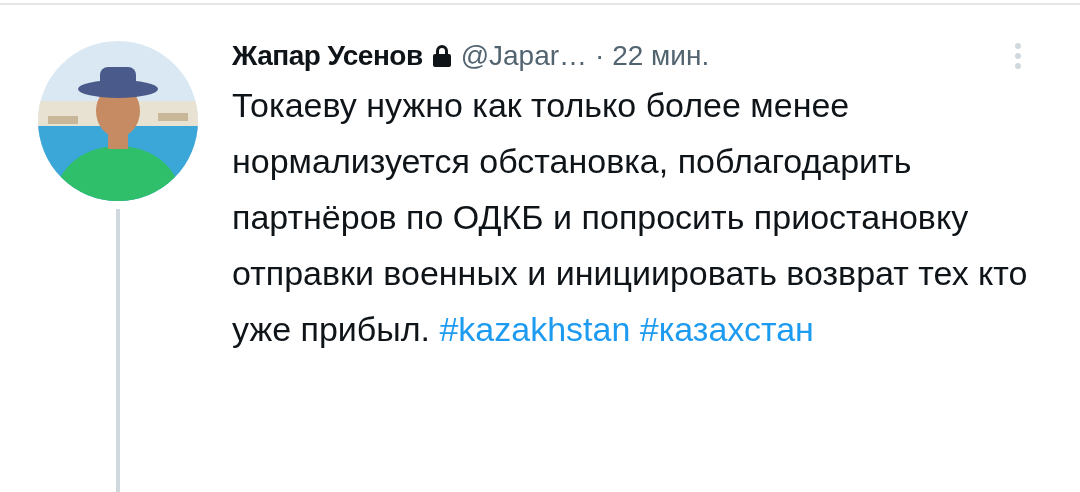  Describe the element at coordinates (1018, 56) in the screenshot. I see `more-icon` at that location.